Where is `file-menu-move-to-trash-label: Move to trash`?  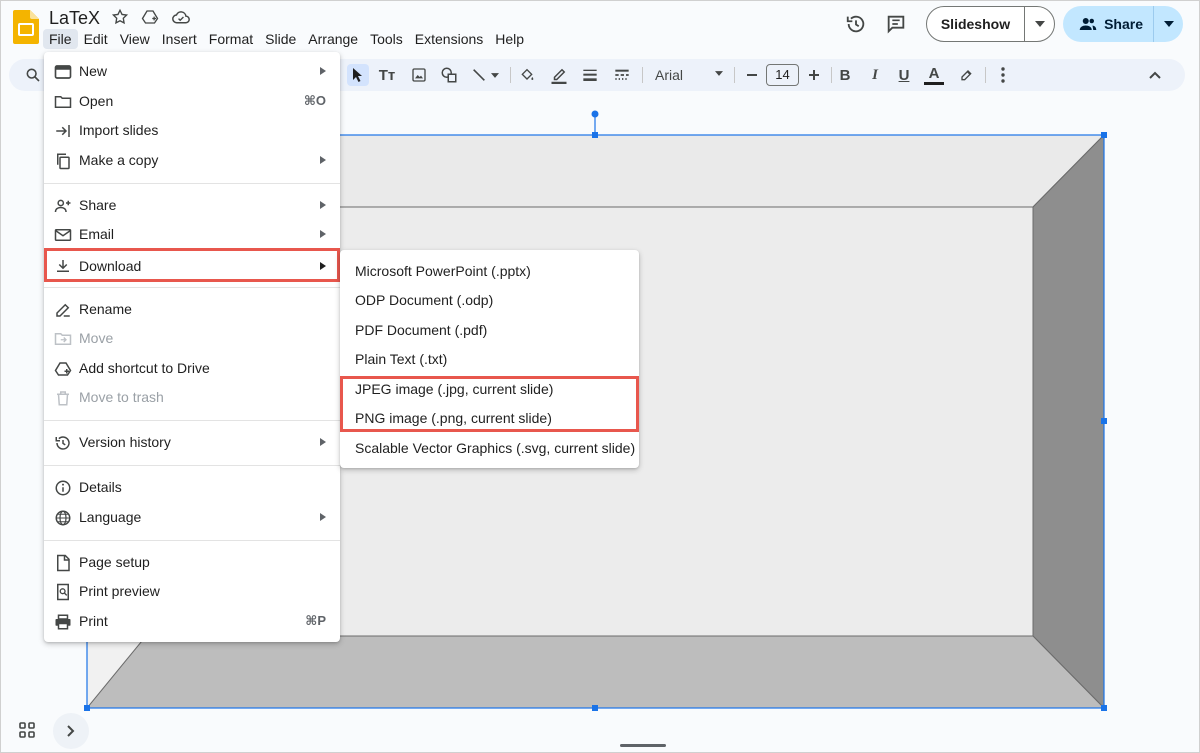
file-menu-move-to-trash-label: Move to trash is located at coordinates (121, 397).